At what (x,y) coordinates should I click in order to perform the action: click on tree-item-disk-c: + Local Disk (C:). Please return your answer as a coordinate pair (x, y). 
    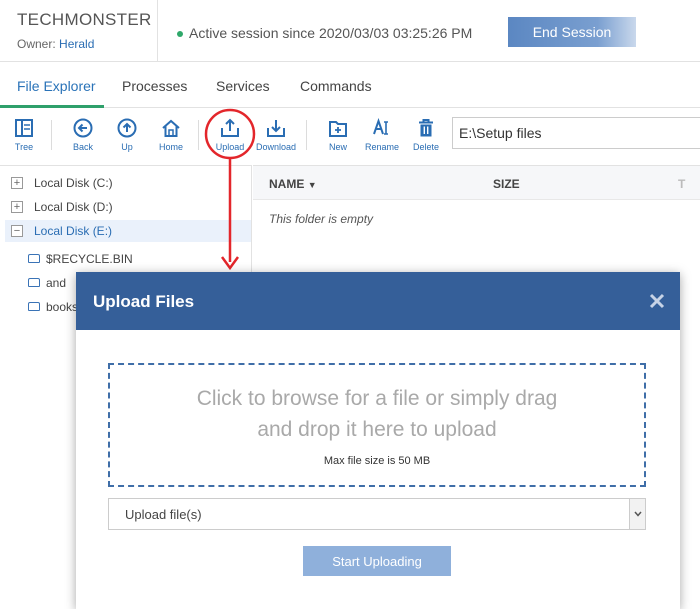
    Looking at the image, I should click on (128, 183).